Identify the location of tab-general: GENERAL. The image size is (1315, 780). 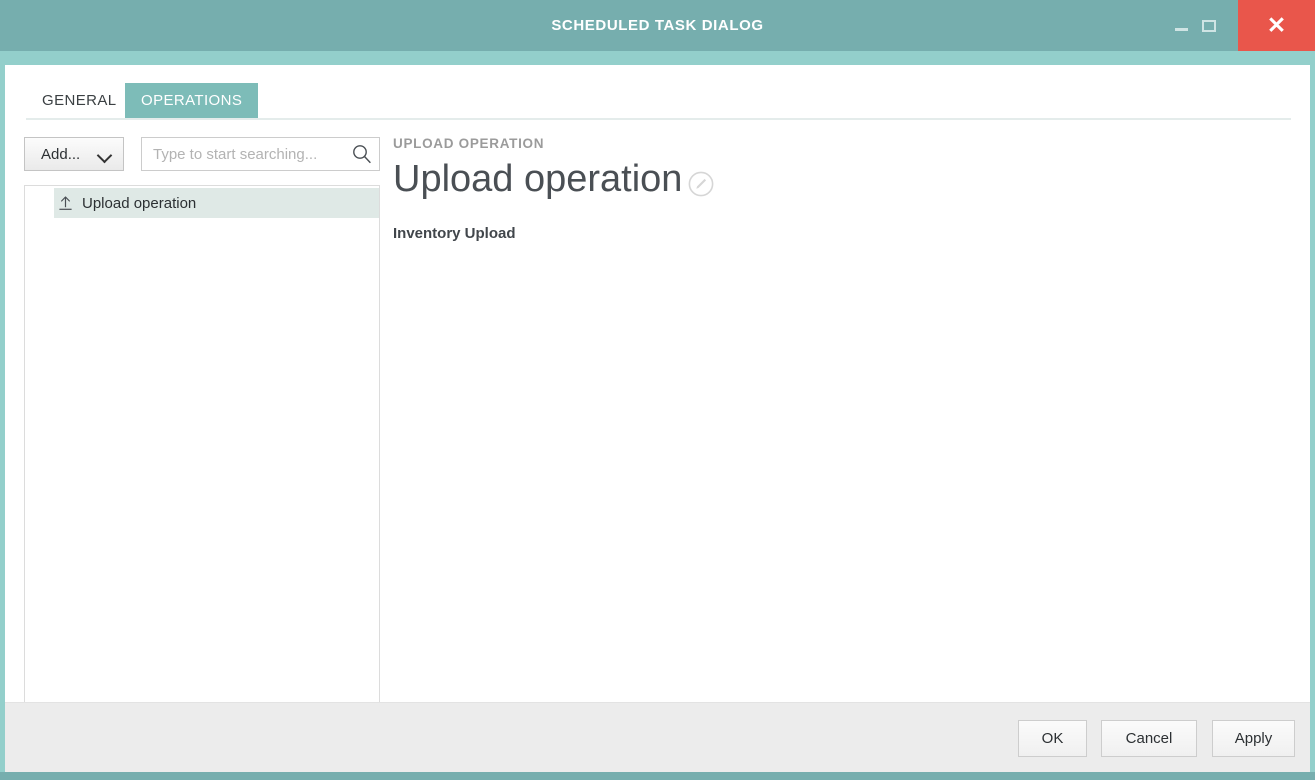
(79, 101).